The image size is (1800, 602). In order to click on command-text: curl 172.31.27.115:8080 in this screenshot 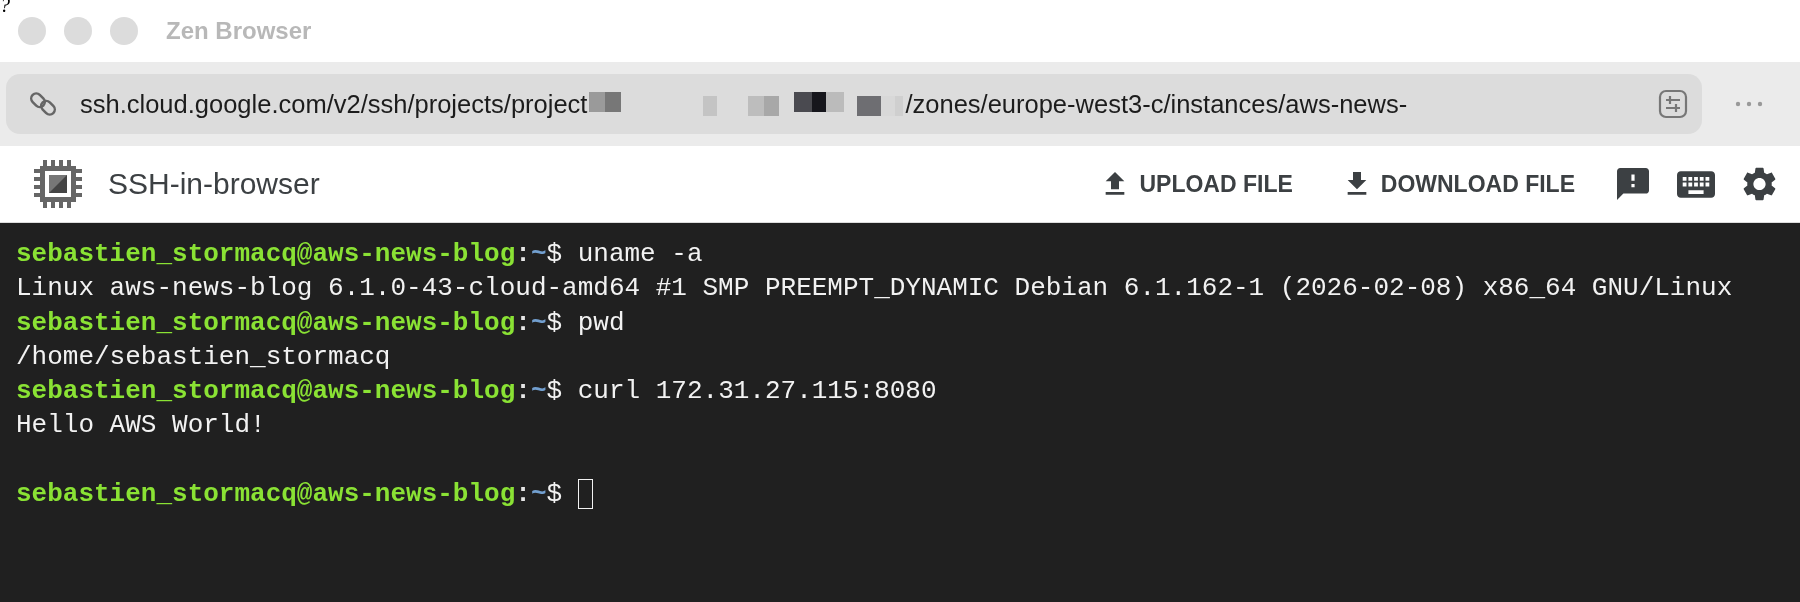, I will do `click(757, 392)`.